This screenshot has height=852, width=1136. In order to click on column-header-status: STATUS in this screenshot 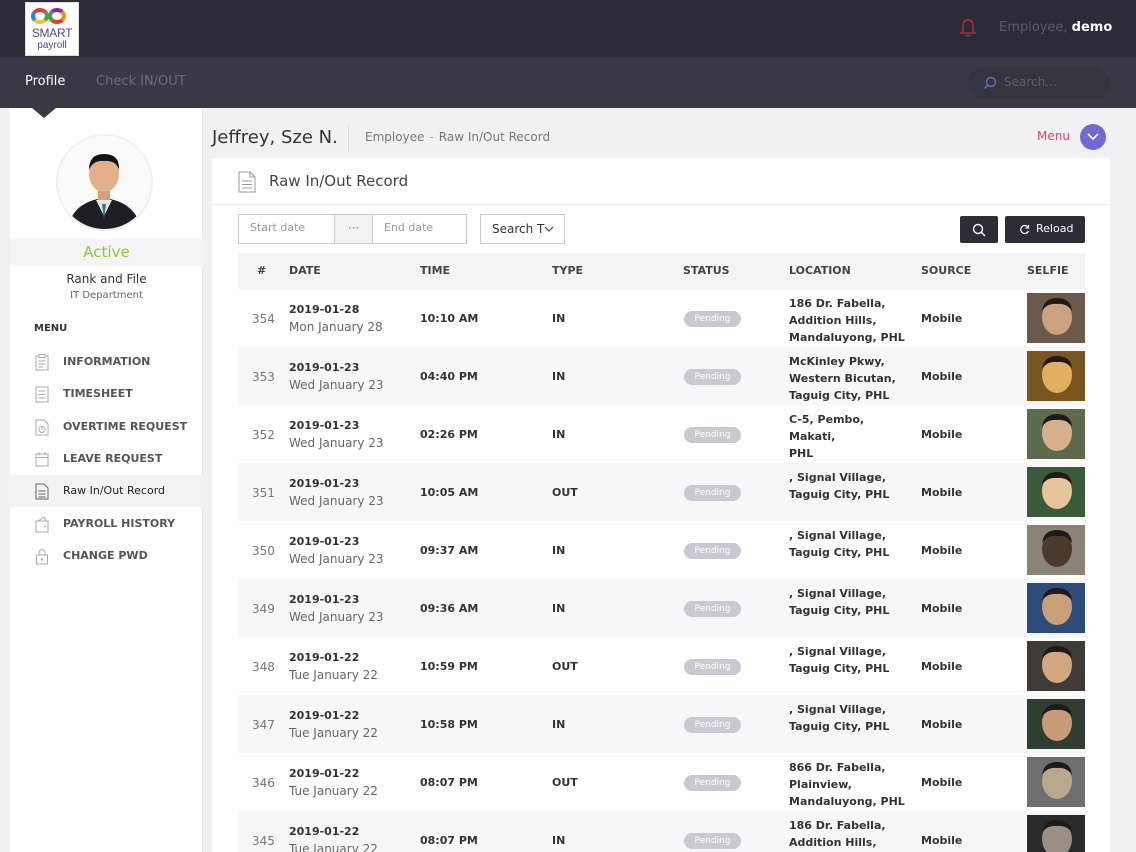, I will do `click(706, 270)`.